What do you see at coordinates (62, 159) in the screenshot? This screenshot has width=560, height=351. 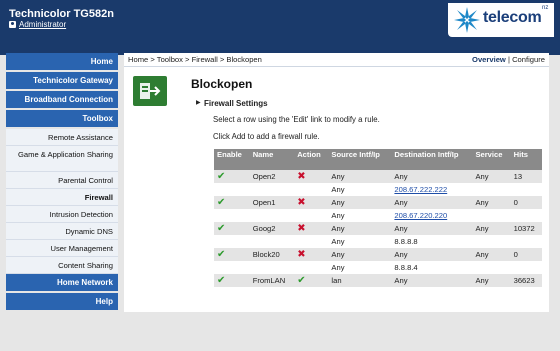 I see `sidebar-item-game-application-sharing: Game & Application Sharing` at bounding box center [62, 159].